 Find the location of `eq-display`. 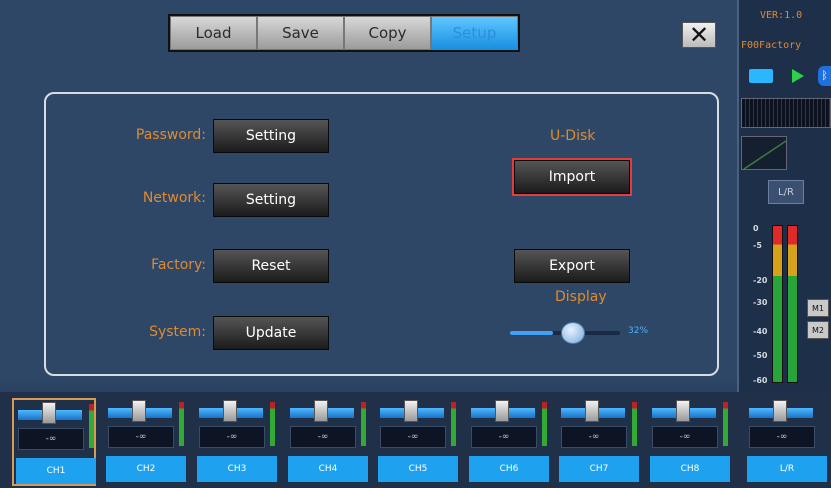

eq-display is located at coordinates (786, 113).